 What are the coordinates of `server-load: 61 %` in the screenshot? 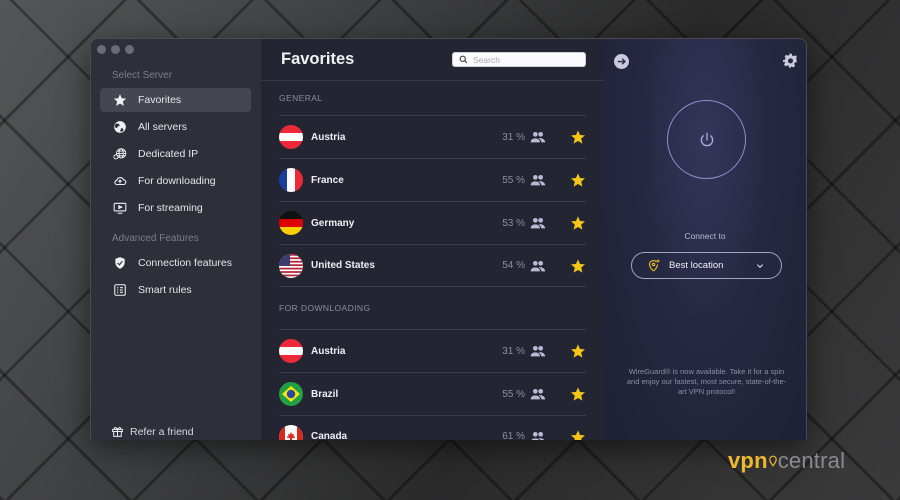 It's located at (513, 435).